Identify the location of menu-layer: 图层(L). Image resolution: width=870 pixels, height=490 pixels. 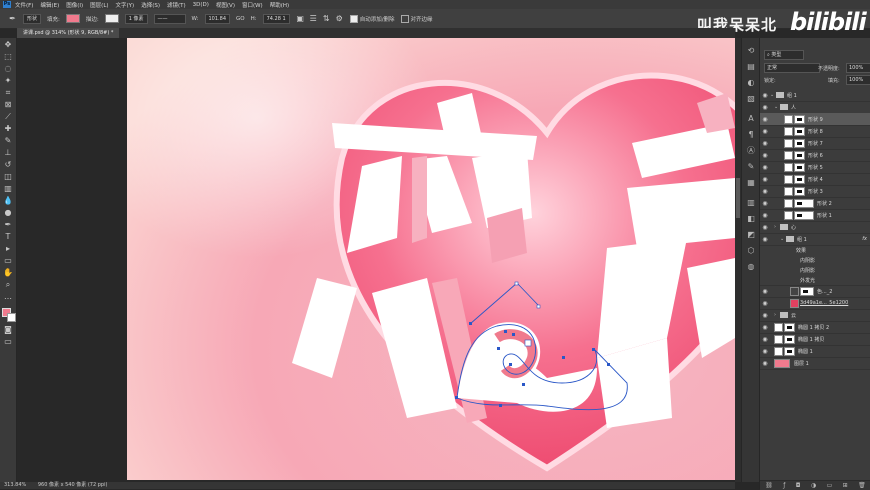
(99, 5).